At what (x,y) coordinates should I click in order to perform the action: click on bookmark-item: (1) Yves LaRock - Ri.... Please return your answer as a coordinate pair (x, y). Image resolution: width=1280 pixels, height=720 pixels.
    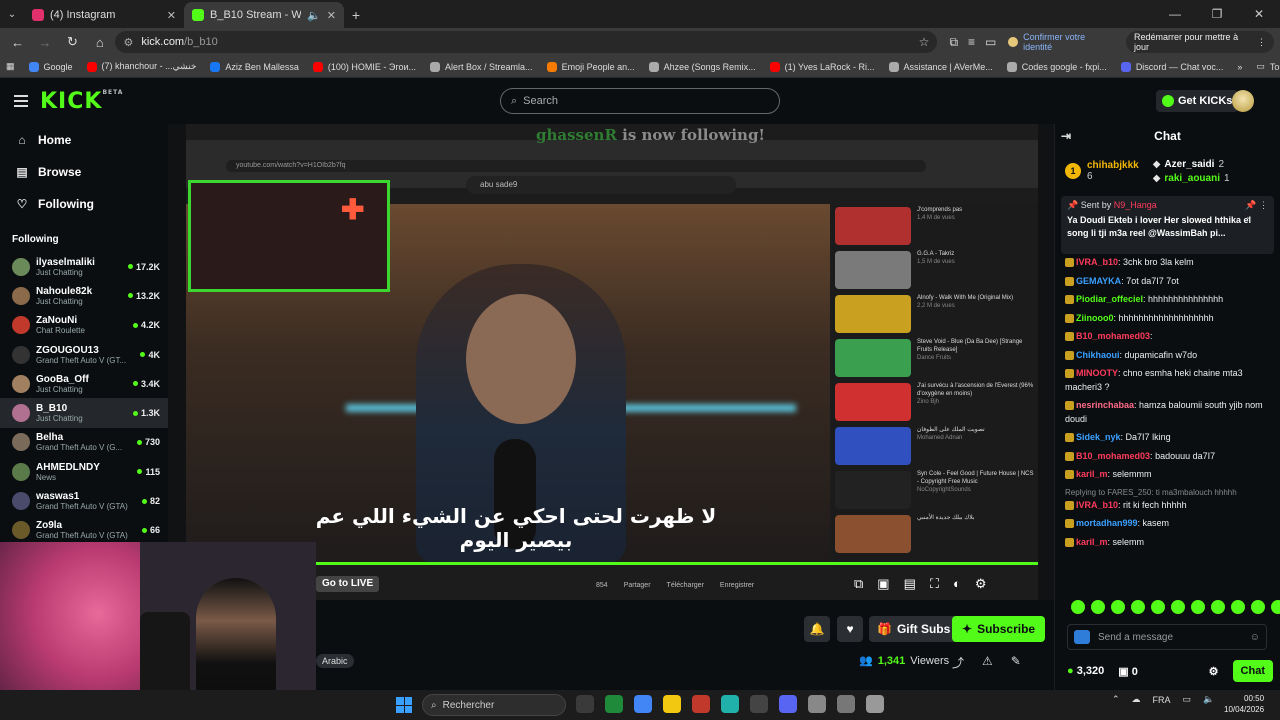
    Looking at the image, I should click on (822, 66).